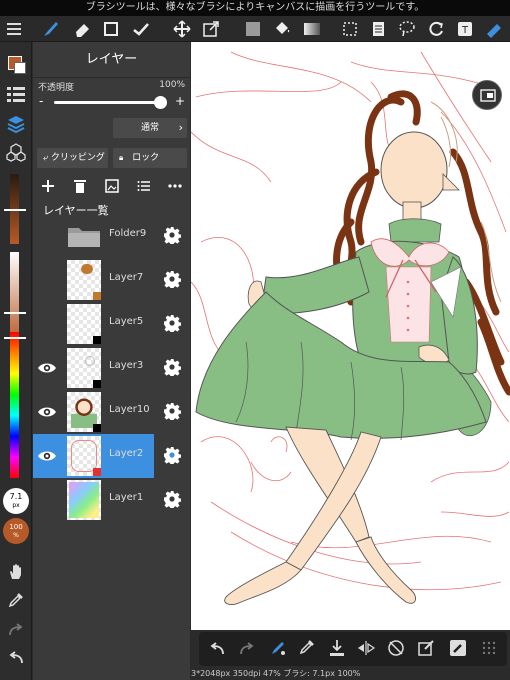  I want to click on undo-left-icon, so click(16, 658).